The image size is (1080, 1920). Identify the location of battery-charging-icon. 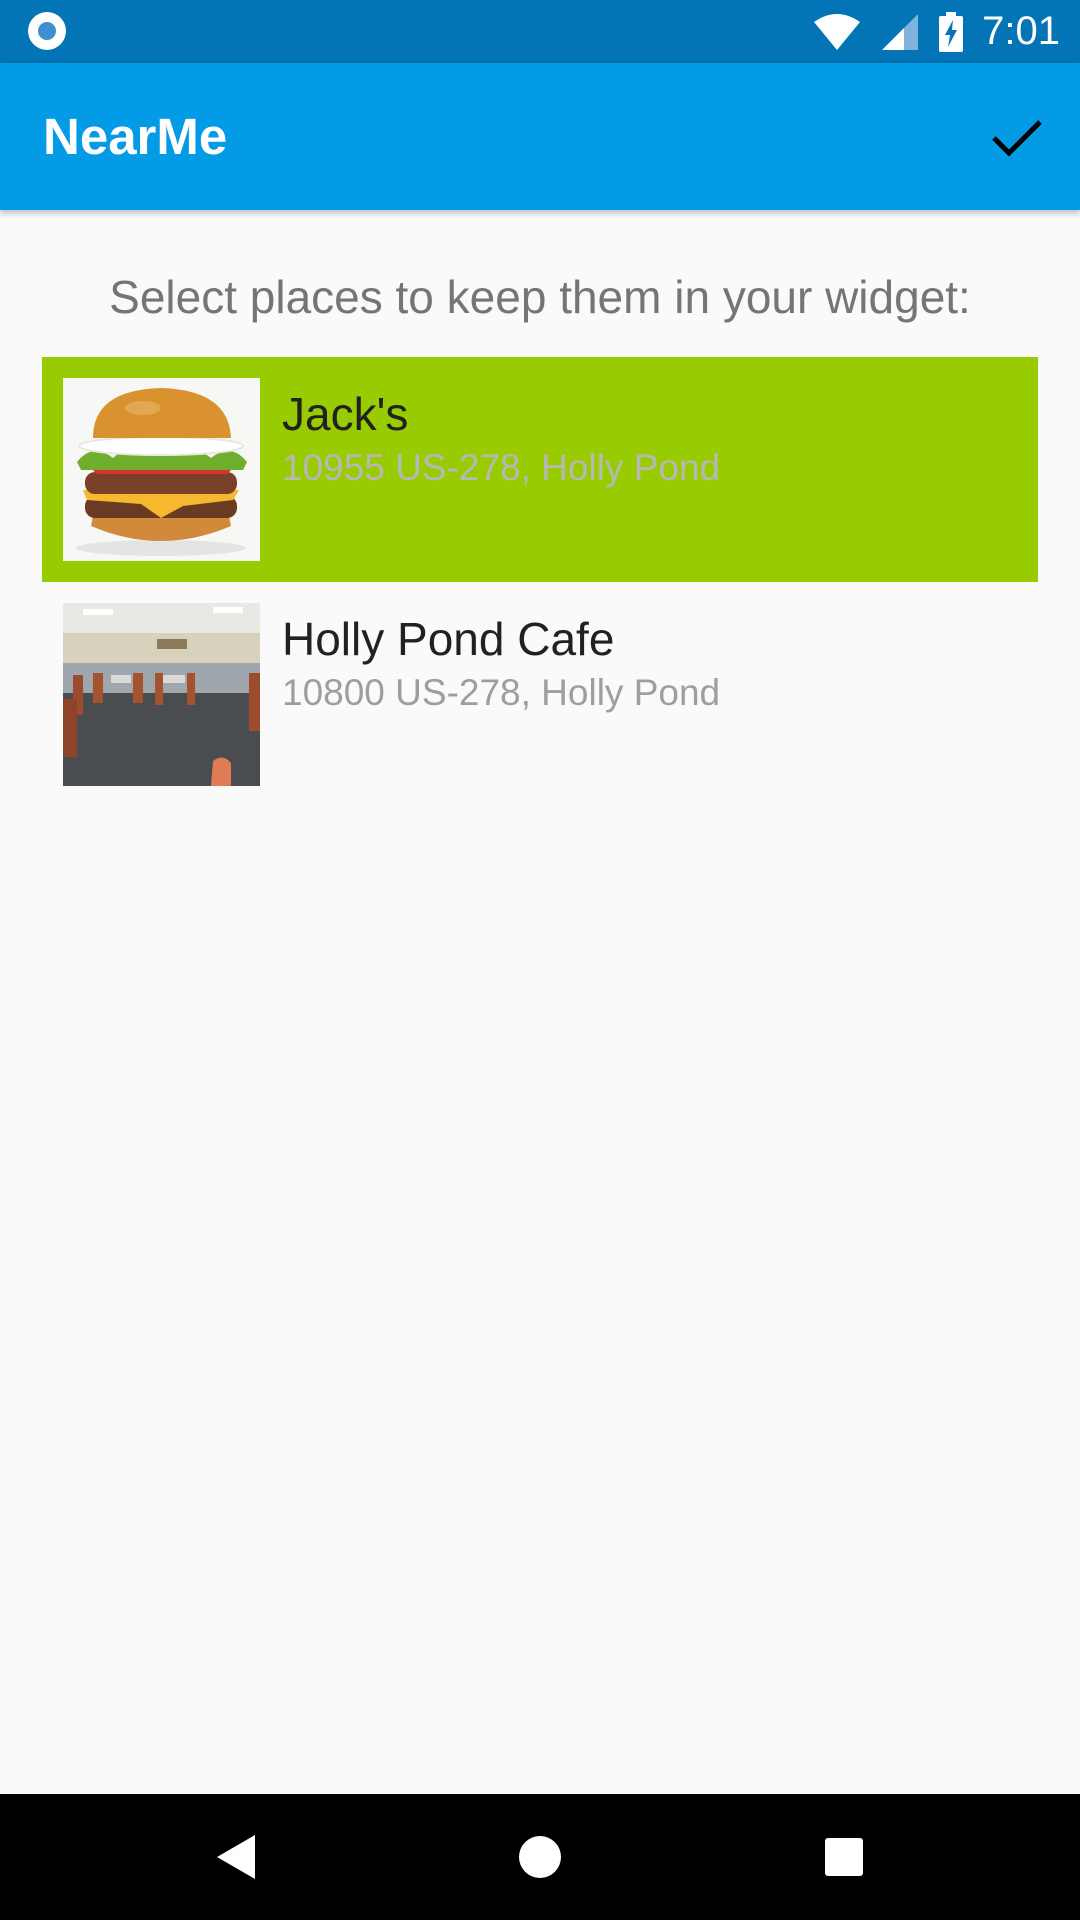
(951, 31).